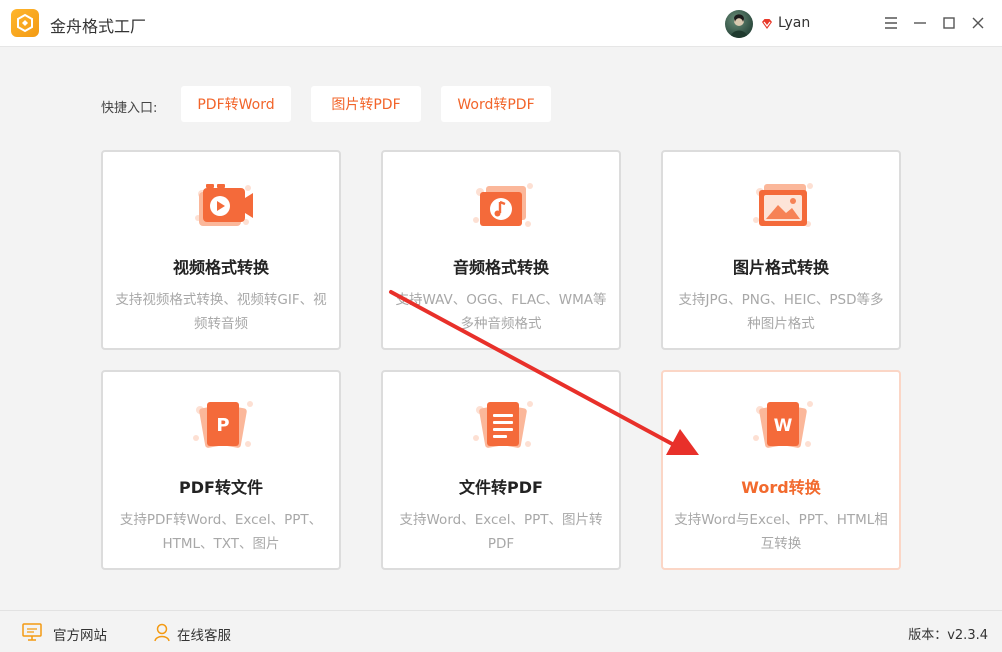 The width and height of the screenshot is (1002, 652). Describe the element at coordinates (501, 312) in the screenshot. I see `card-description: 支持WAV、OGG、FLAC、WMA等多种音频格式` at that location.